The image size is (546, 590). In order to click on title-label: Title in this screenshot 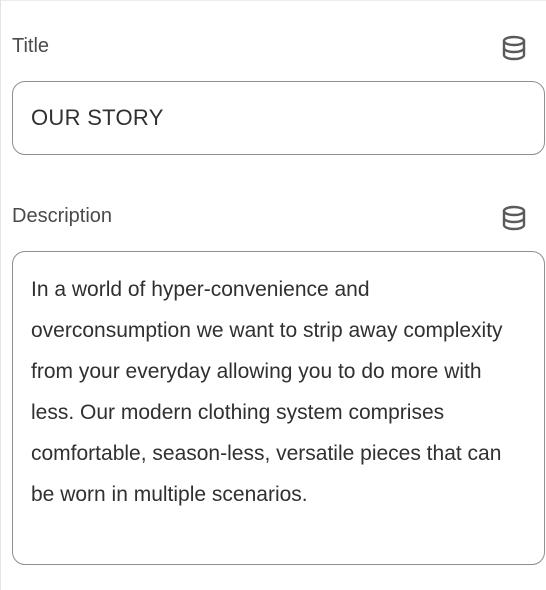, I will do `click(31, 46)`.